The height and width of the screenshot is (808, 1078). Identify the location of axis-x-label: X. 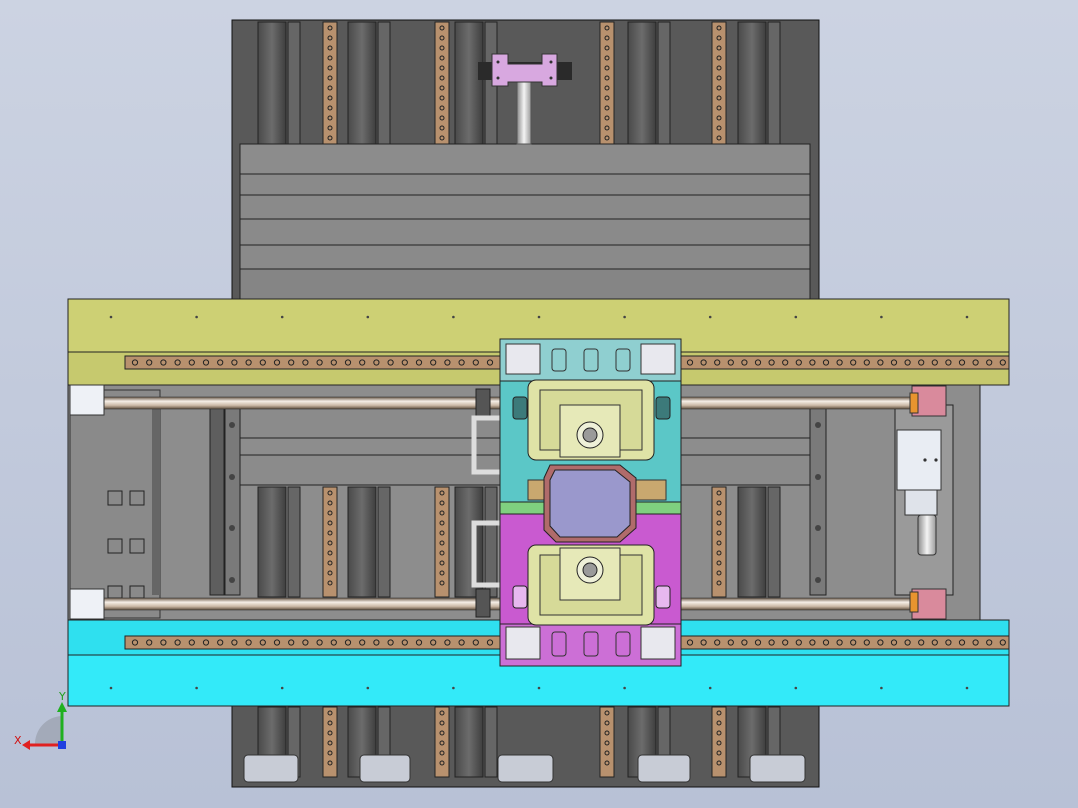
(18, 740).